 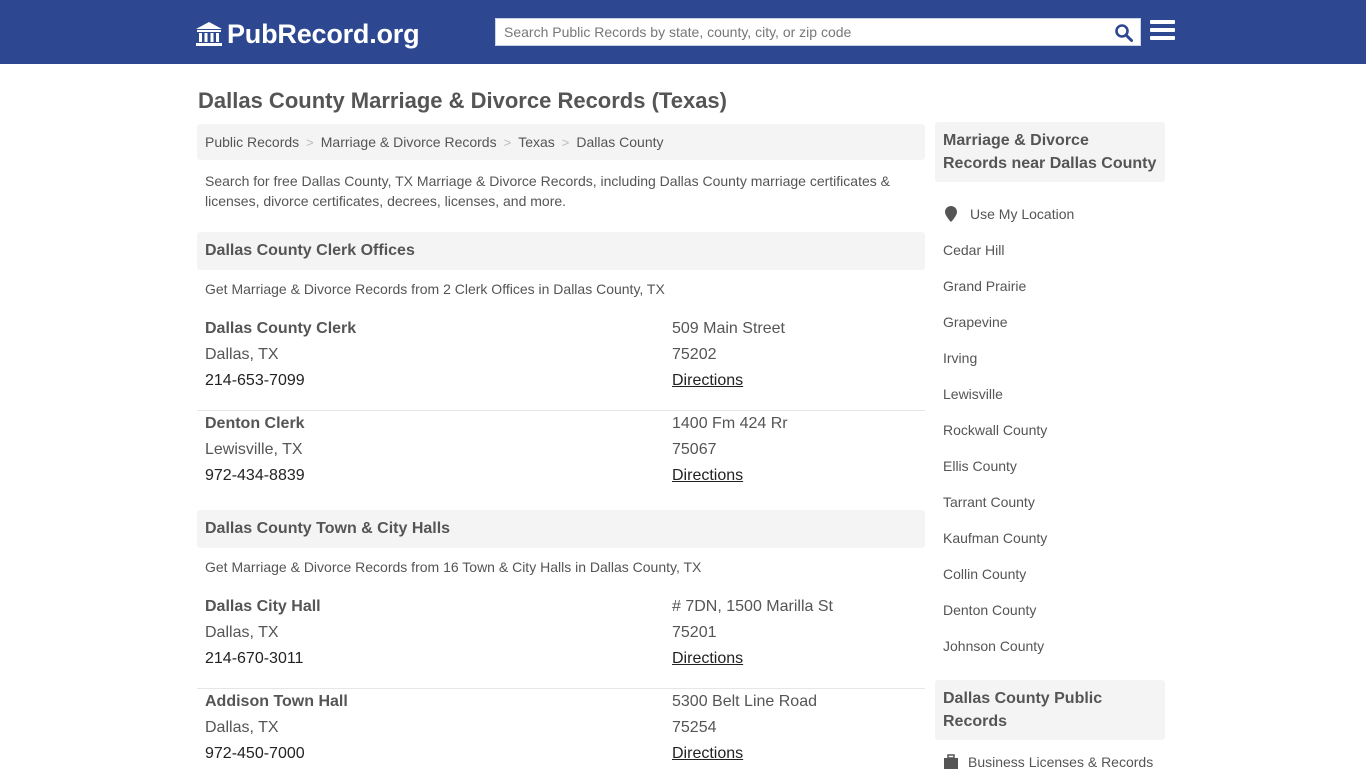 What do you see at coordinates (1008, 502) in the screenshot?
I see `nearby-link: Tarrant County` at bounding box center [1008, 502].